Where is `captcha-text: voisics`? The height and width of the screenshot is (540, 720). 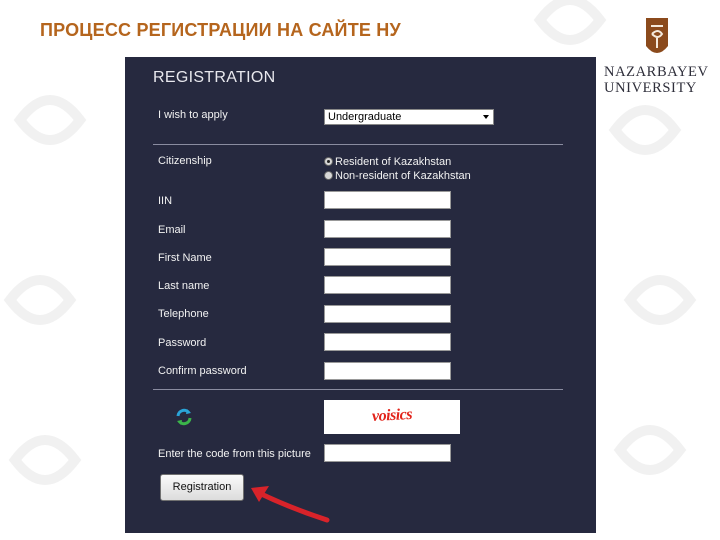
captcha-text: voisics is located at coordinates (392, 415).